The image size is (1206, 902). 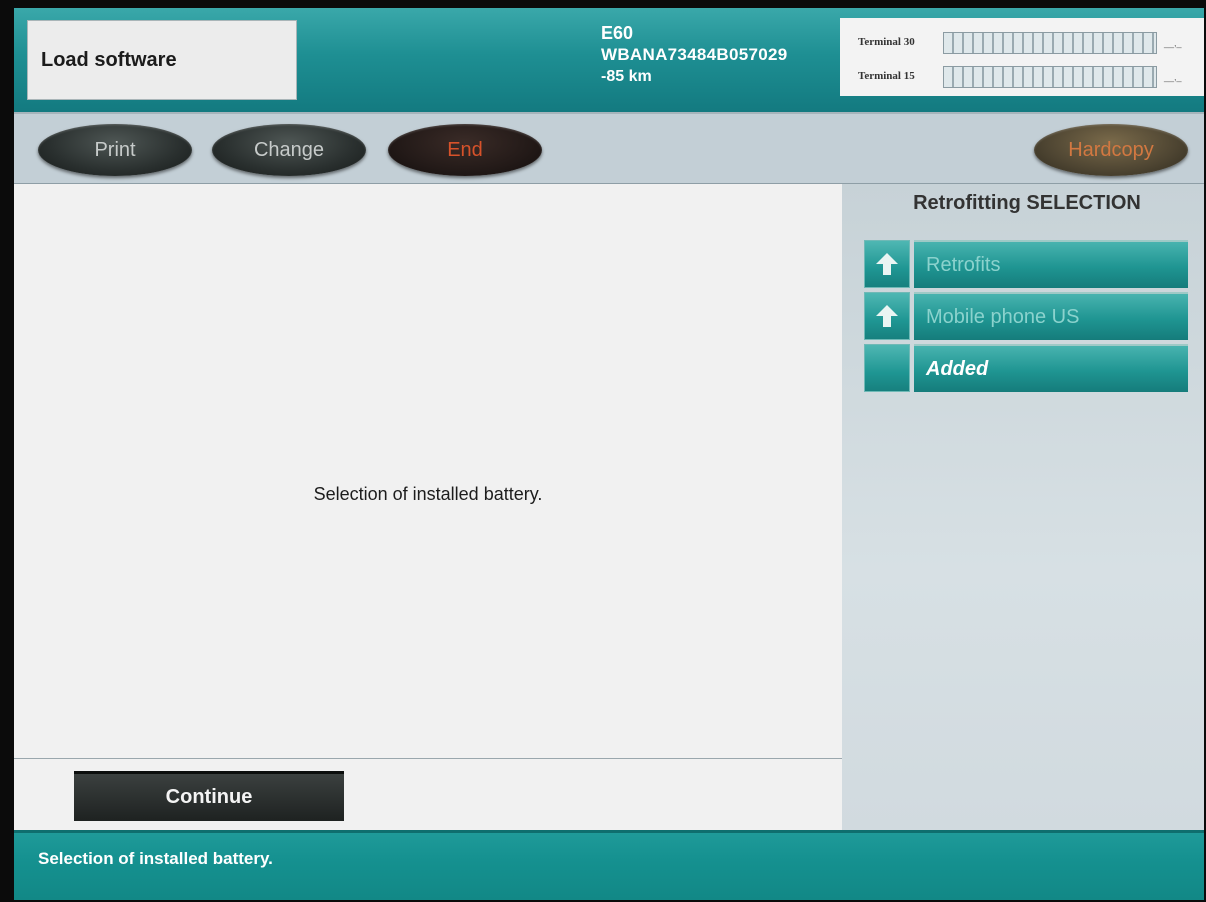 I want to click on main-message: Selection of installed battery., so click(x=428, y=494).